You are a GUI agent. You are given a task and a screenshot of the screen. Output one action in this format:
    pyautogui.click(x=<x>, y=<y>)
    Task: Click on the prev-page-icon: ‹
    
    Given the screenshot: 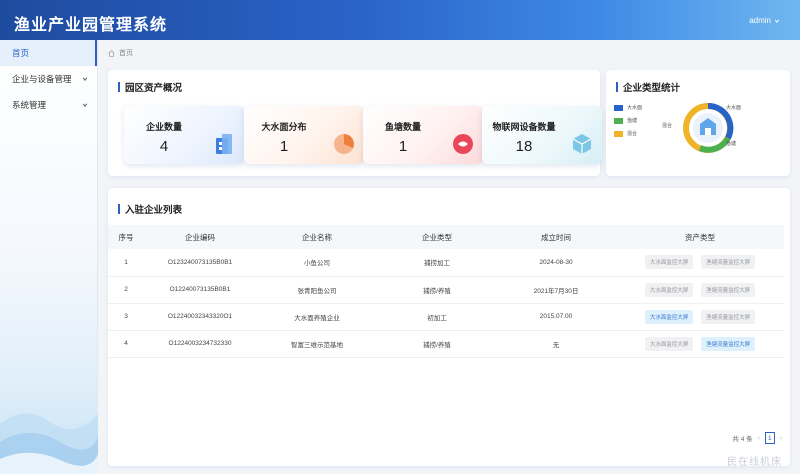 What is the action you would take?
    pyautogui.click(x=759, y=438)
    